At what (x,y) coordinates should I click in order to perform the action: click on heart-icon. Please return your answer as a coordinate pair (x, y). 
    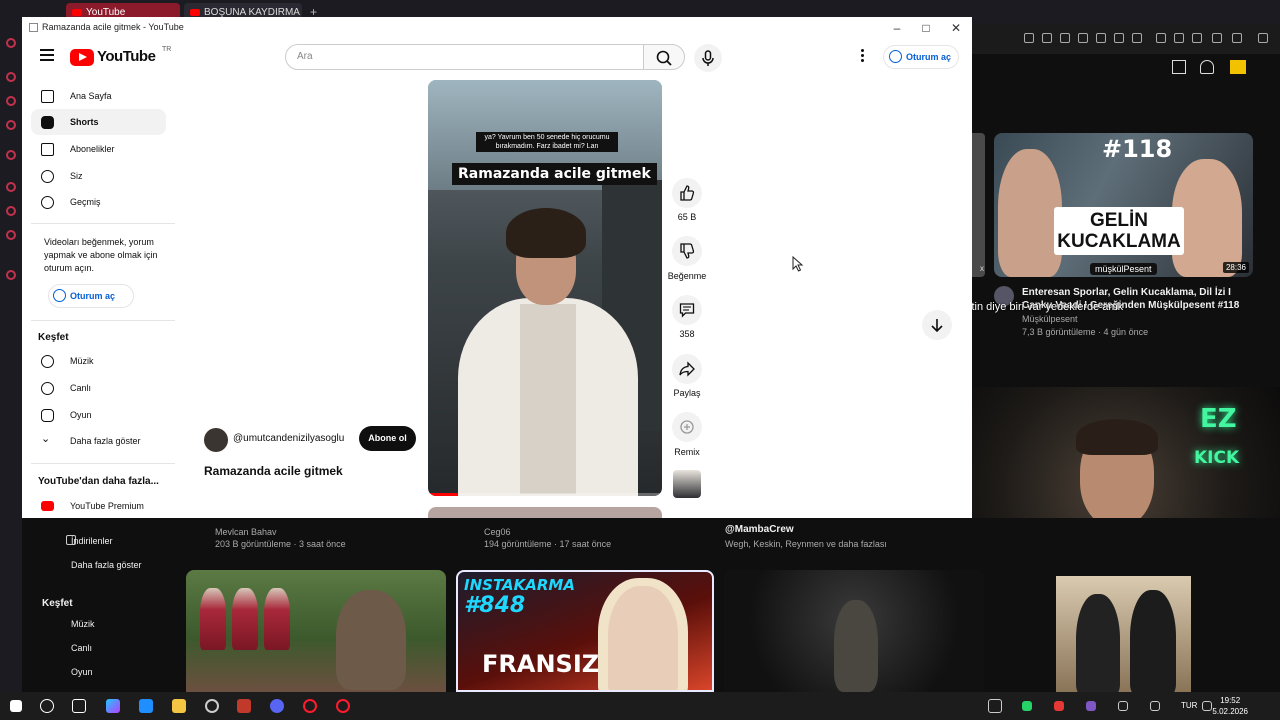
    Looking at the image, I should click on (1137, 38).